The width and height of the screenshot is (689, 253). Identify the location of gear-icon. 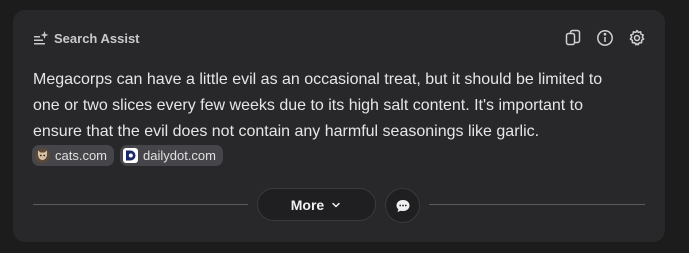
(637, 38).